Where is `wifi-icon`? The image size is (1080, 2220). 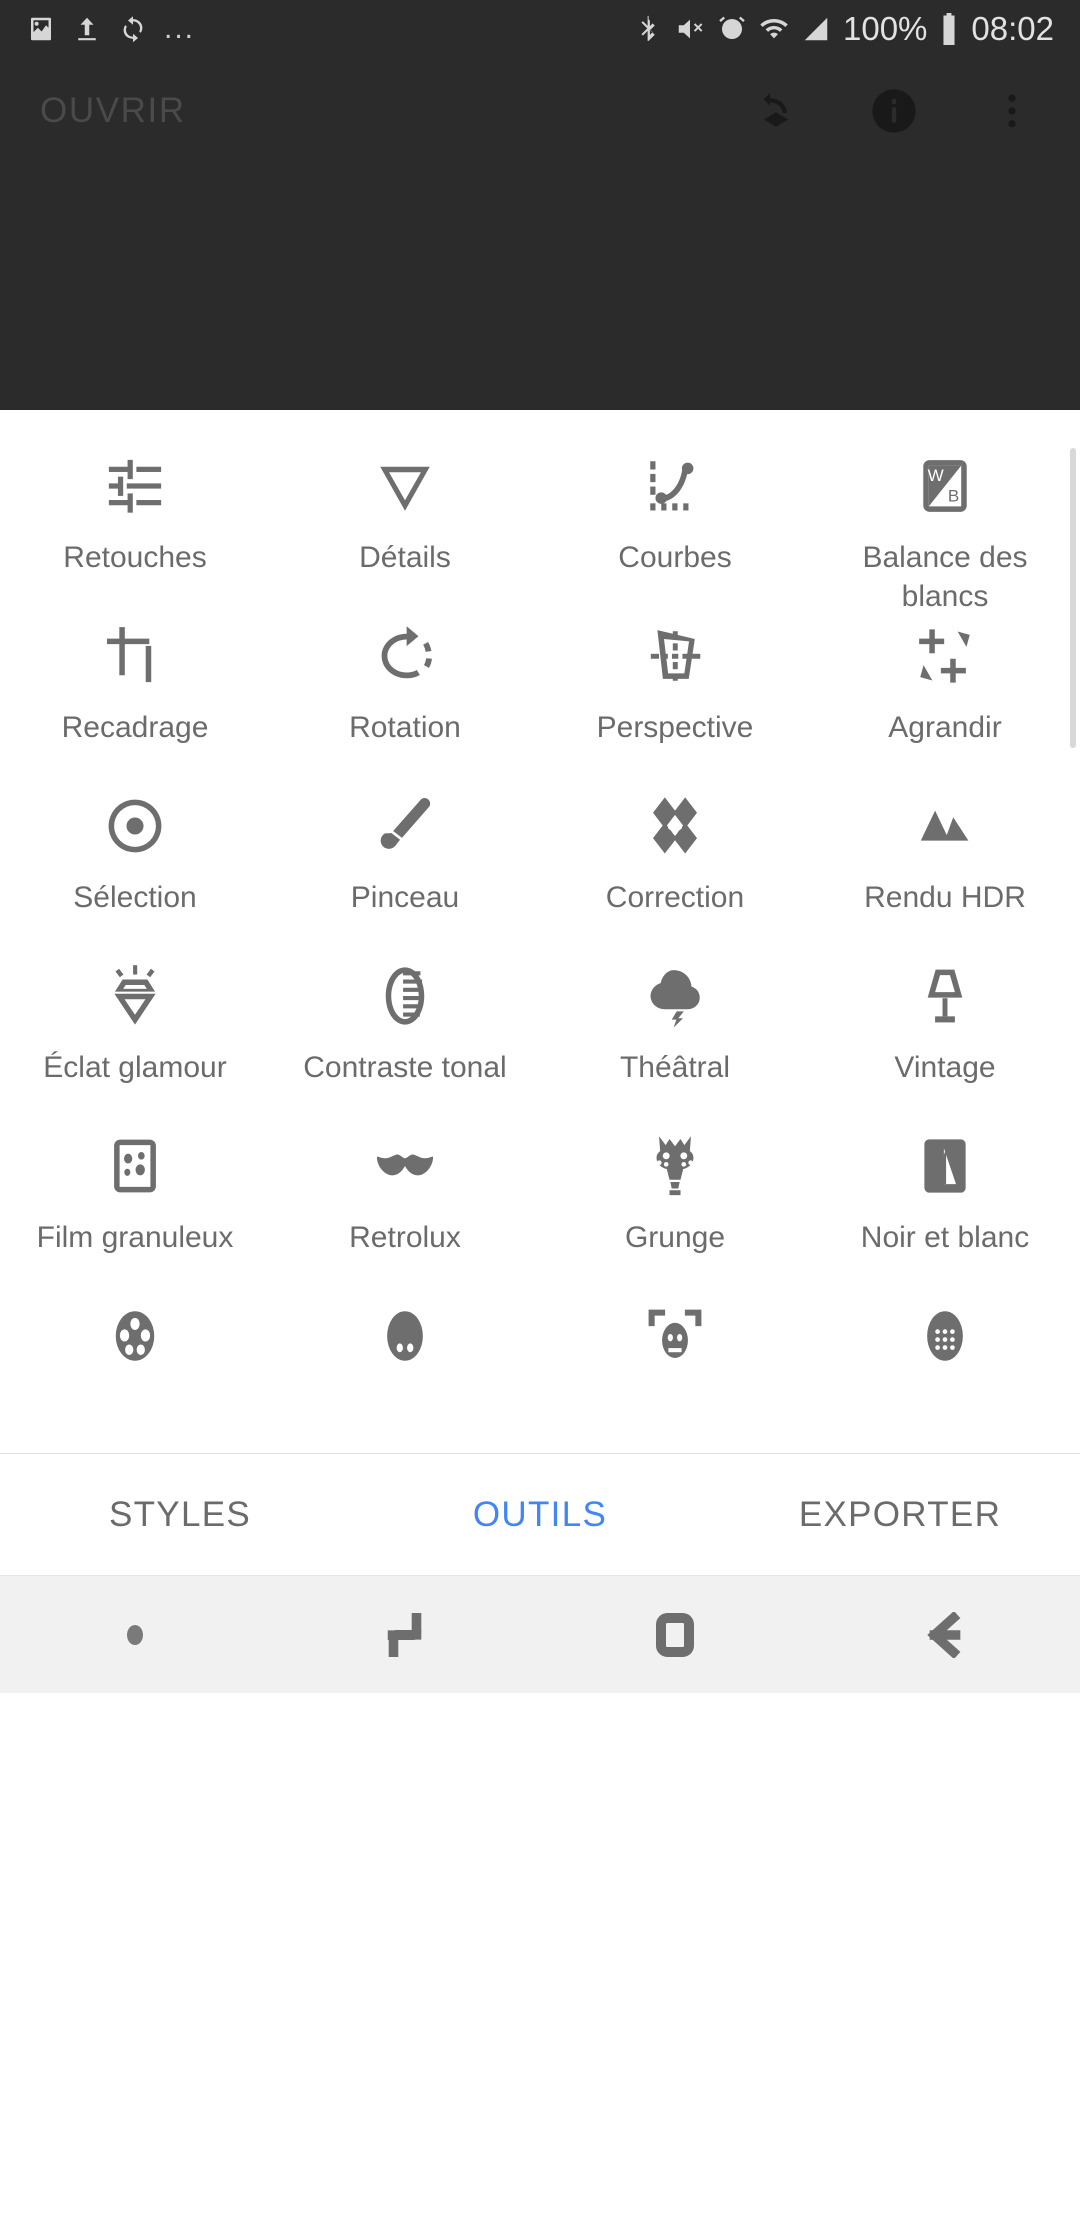 wifi-icon is located at coordinates (774, 29).